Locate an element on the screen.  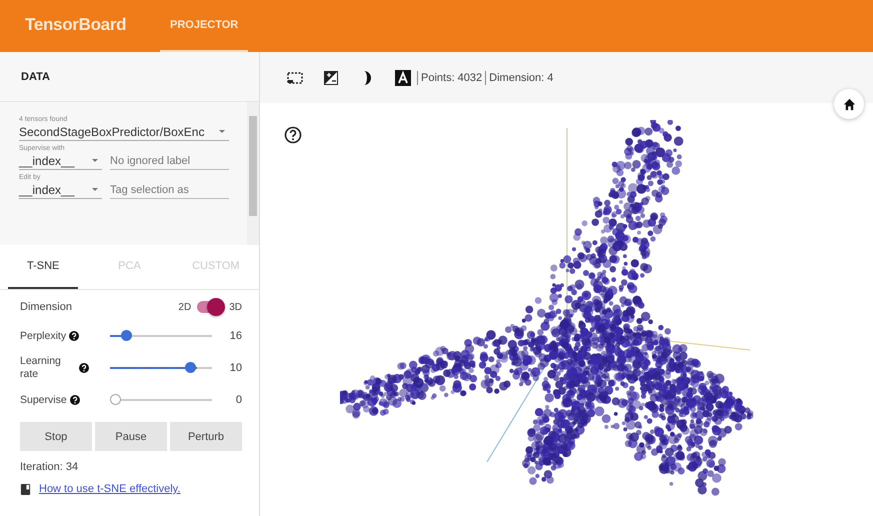
slider-value: 10 is located at coordinates (235, 368).